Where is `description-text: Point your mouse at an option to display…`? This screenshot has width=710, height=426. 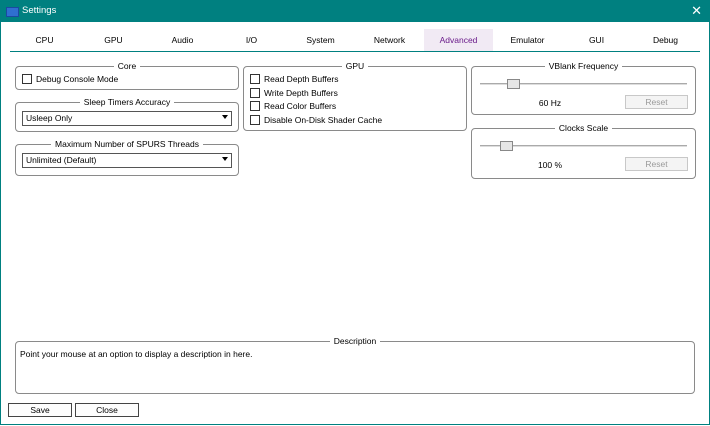 description-text: Point your mouse at an option to display… is located at coordinates (136, 354).